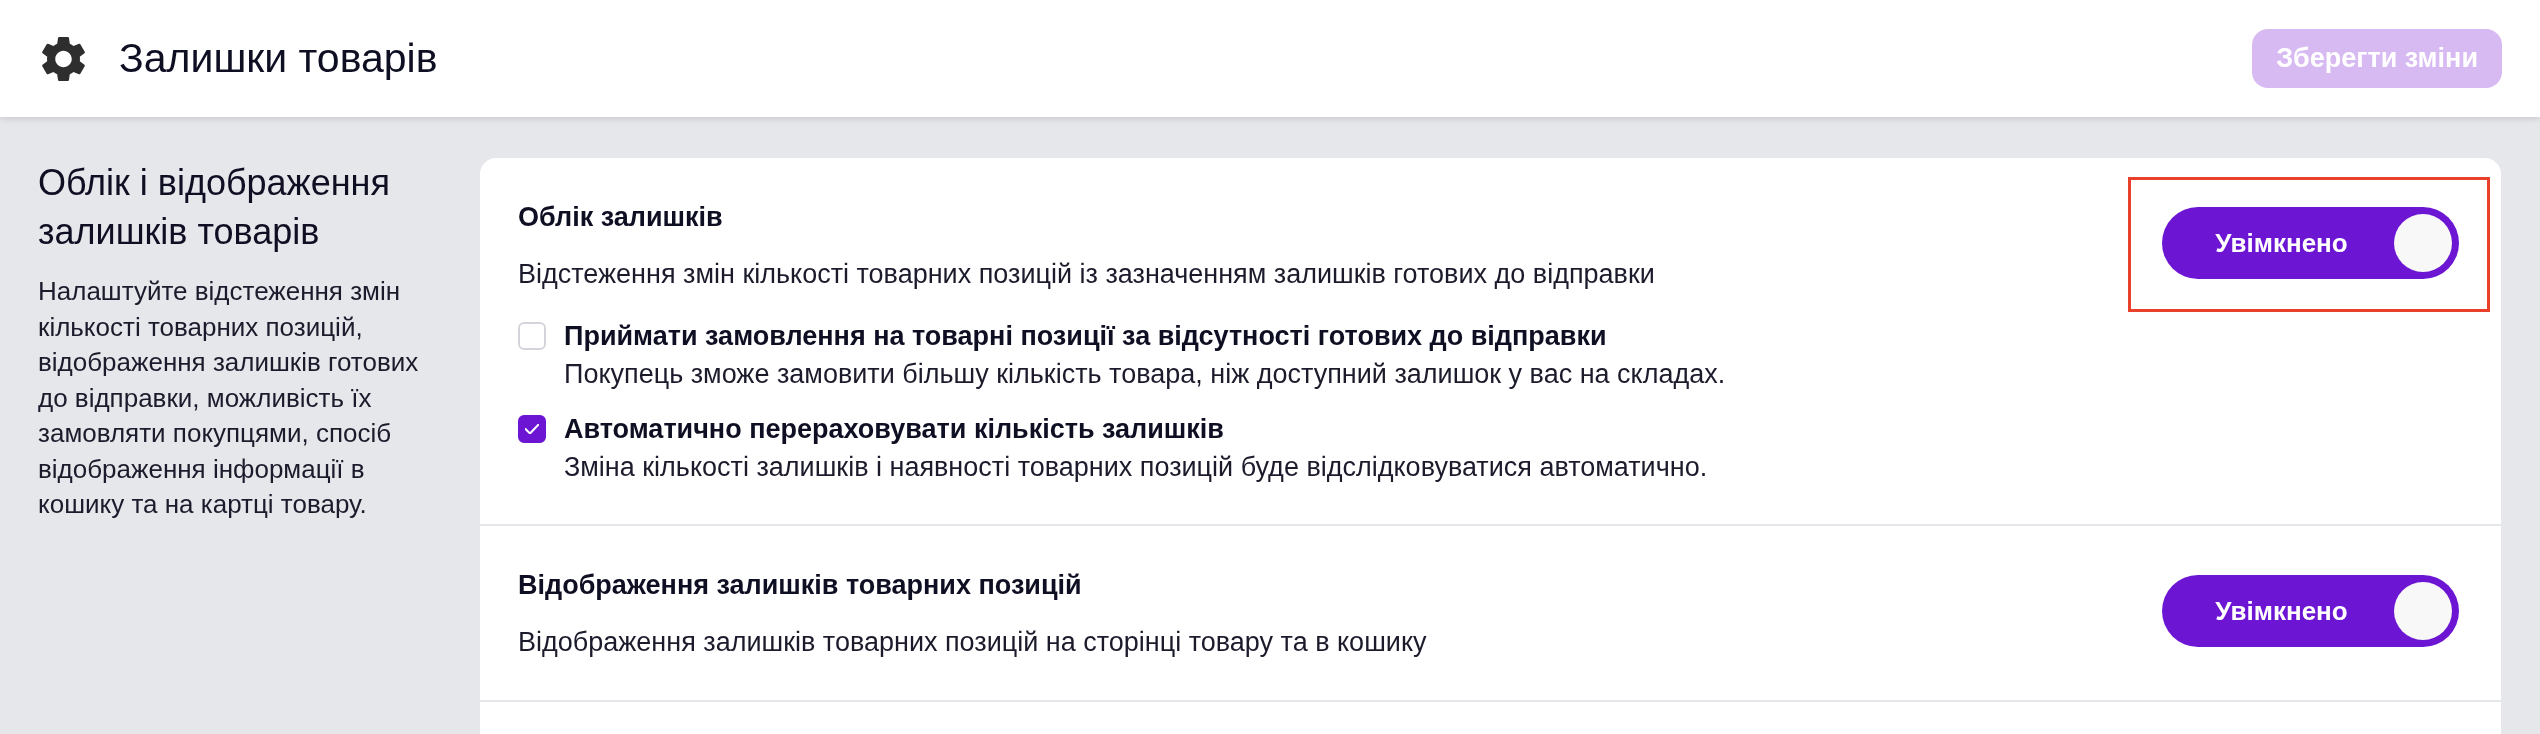  I want to click on page-title: Залишки товарів, so click(278, 58).